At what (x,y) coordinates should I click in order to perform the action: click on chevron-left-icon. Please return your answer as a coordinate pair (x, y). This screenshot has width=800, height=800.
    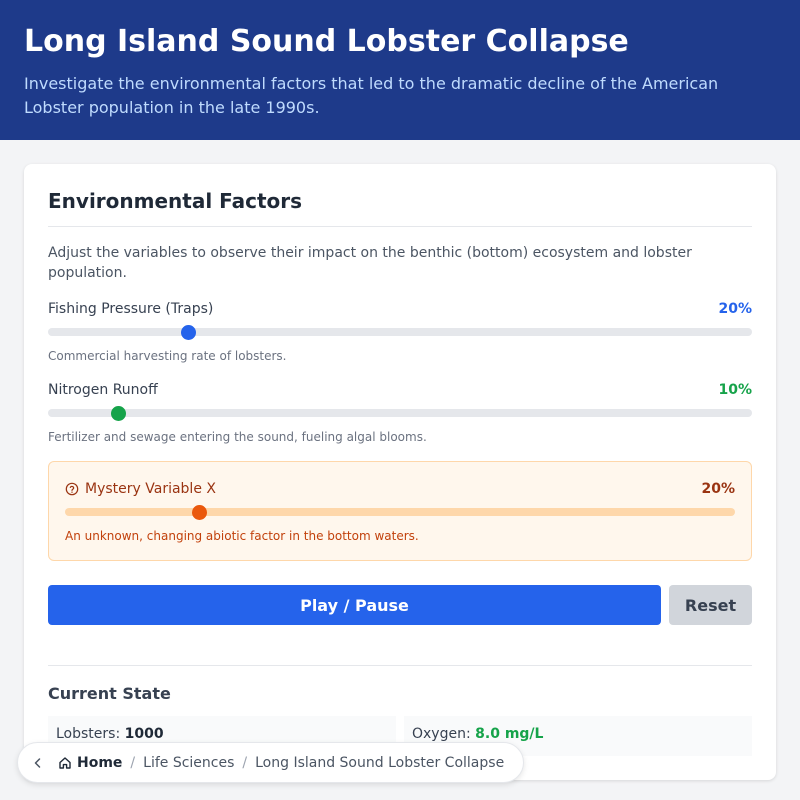
    Looking at the image, I should click on (38, 763).